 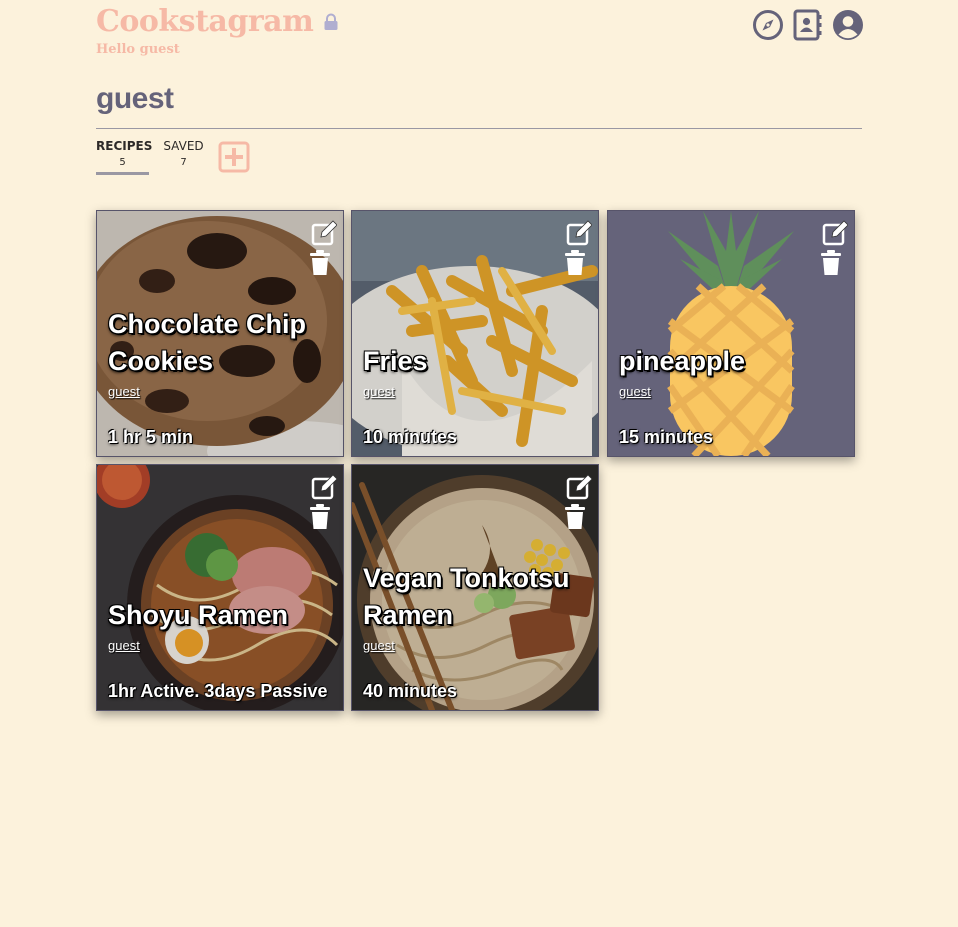 What do you see at coordinates (410, 691) in the screenshot?
I see `recipe-time: 40 minutes` at bounding box center [410, 691].